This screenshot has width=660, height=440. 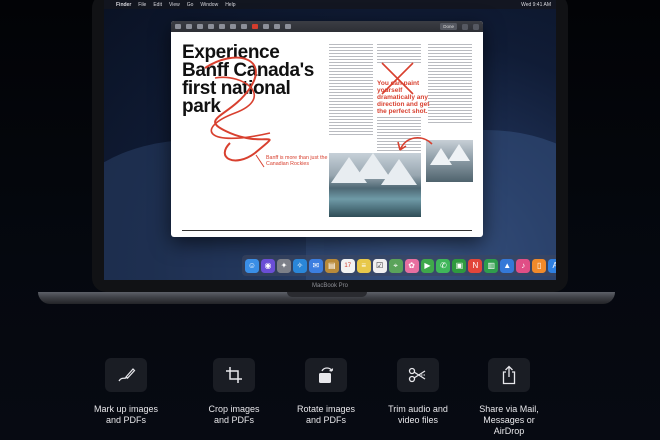 What do you see at coordinates (234, 375) in the screenshot?
I see `crop-icon` at bounding box center [234, 375].